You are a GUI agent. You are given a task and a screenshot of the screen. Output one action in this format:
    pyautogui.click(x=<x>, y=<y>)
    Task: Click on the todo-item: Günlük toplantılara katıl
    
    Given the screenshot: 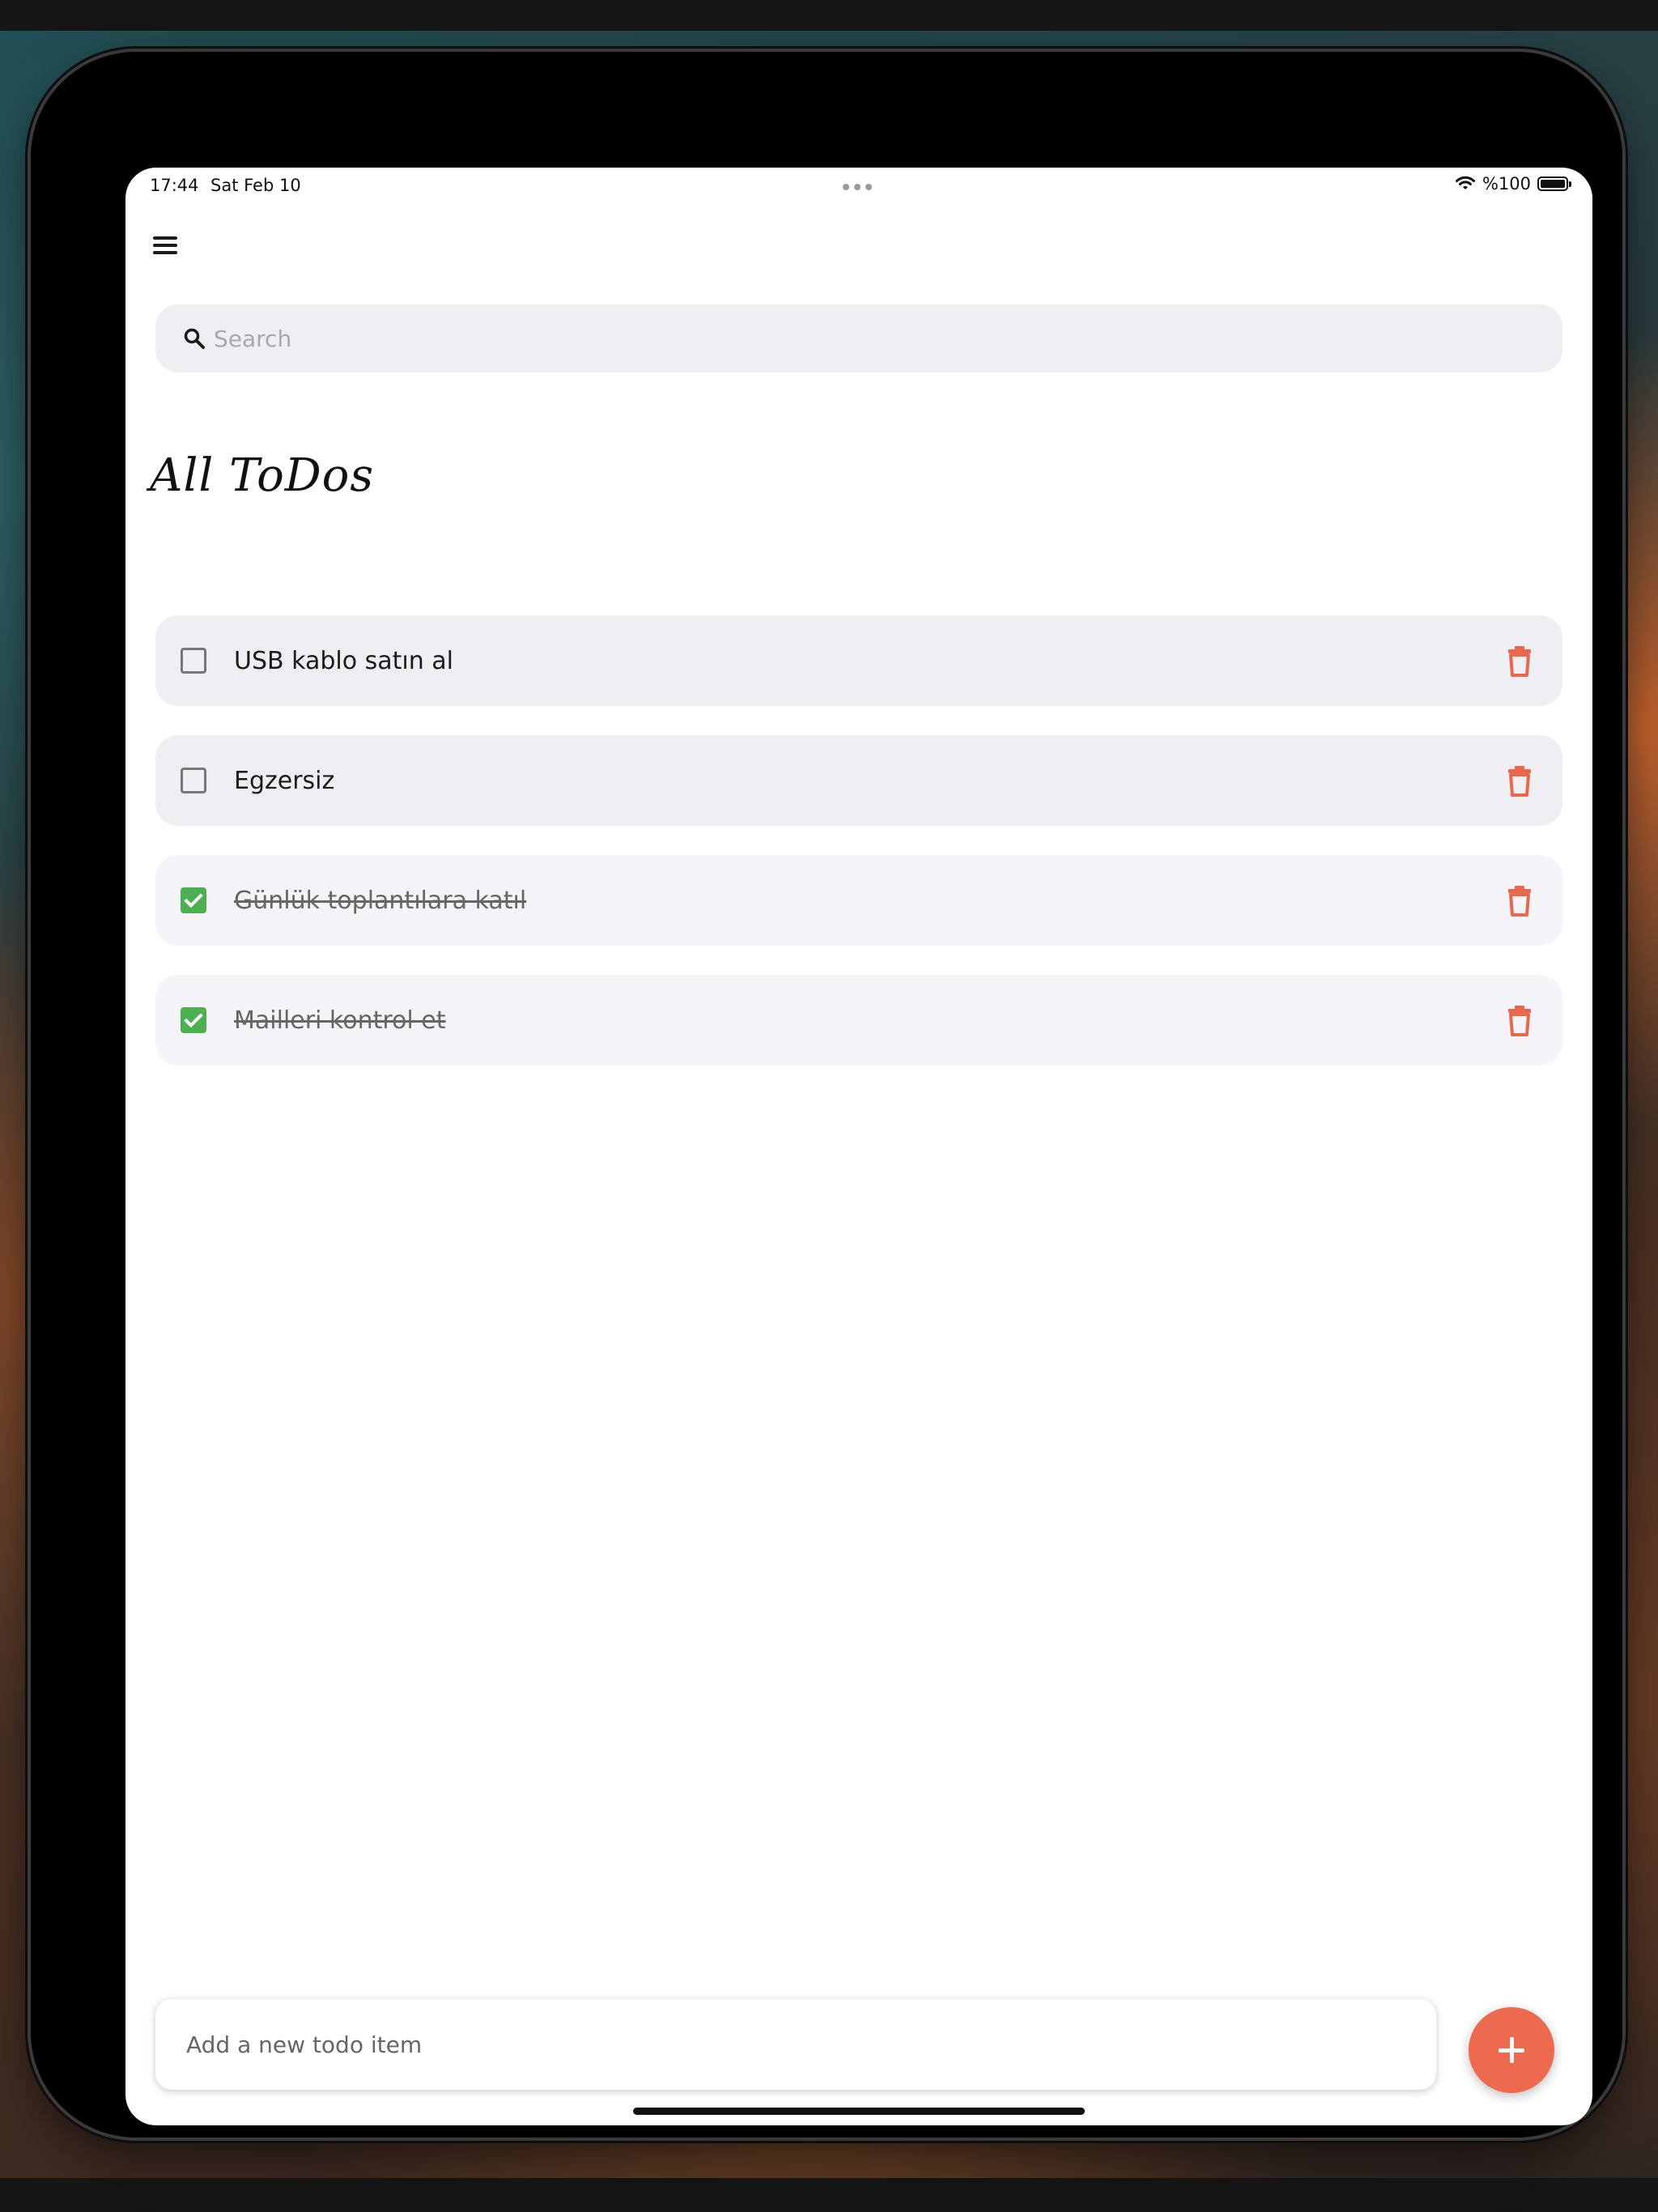 What is the action you would take?
    pyautogui.click(x=858, y=901)
    